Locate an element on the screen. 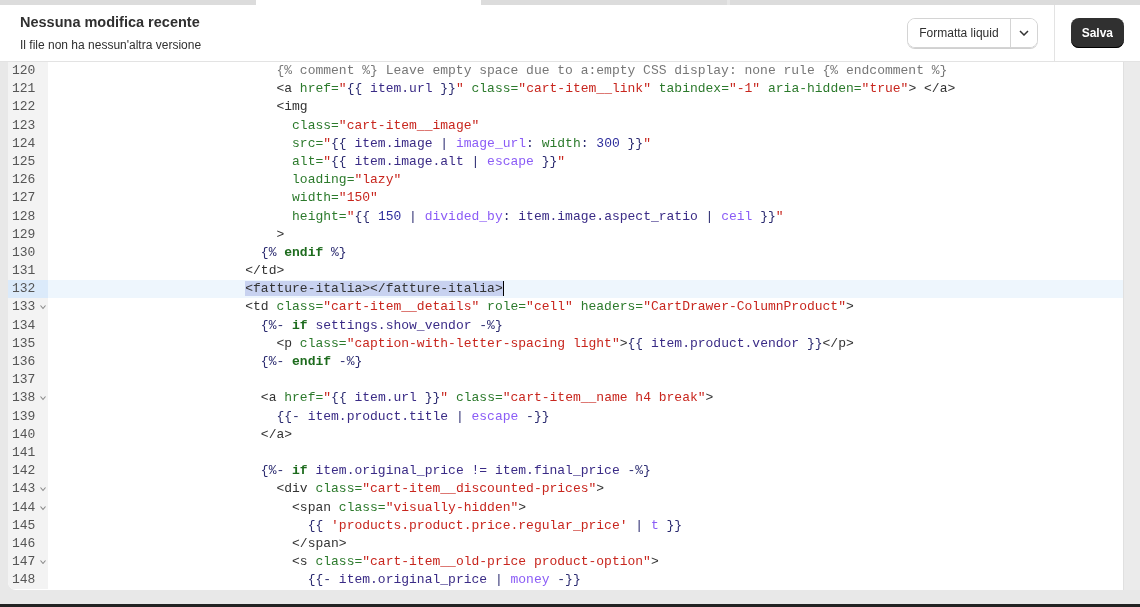 The width and height of the screenshot is (1140, 607). format-menu-button is located at coordinates (1023, 33).